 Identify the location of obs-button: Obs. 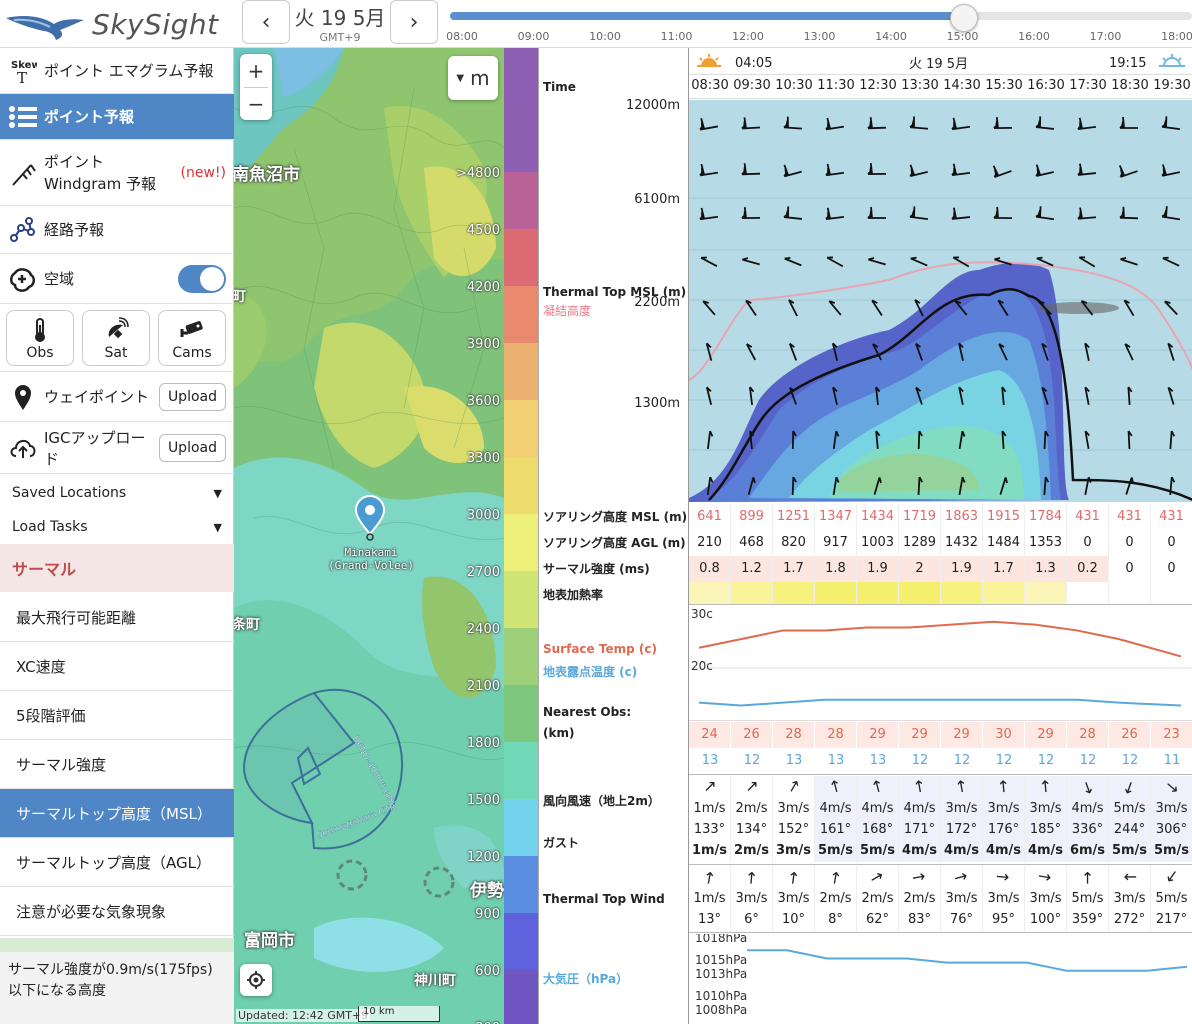
(40, 338).